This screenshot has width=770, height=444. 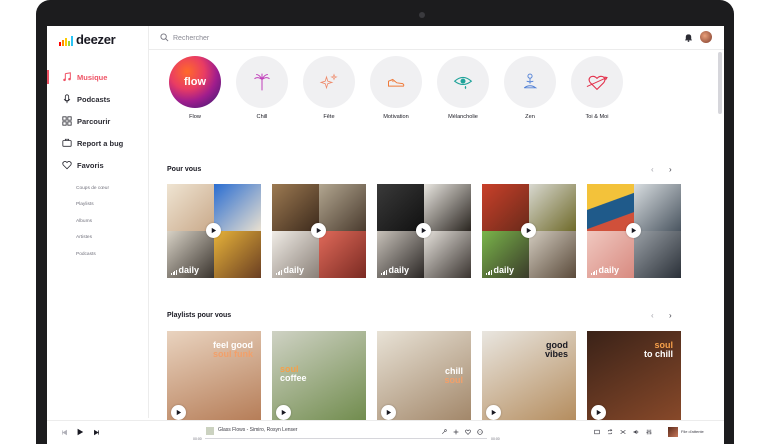 I want to click on sidebar-item-parcourir: Parcourir, so click(x=98, y=121).